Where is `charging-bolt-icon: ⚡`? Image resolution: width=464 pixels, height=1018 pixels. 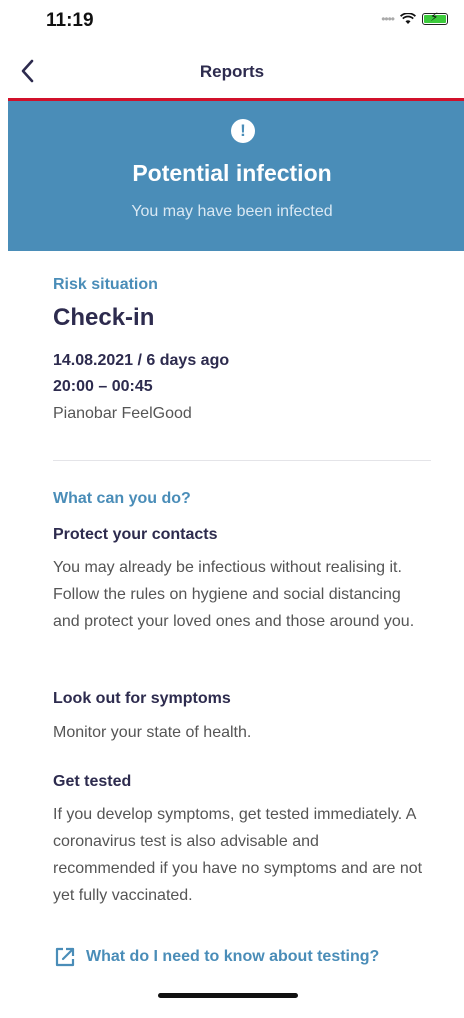 charging-bolt-icon: ⚡ is located at coordinates (434, 17).